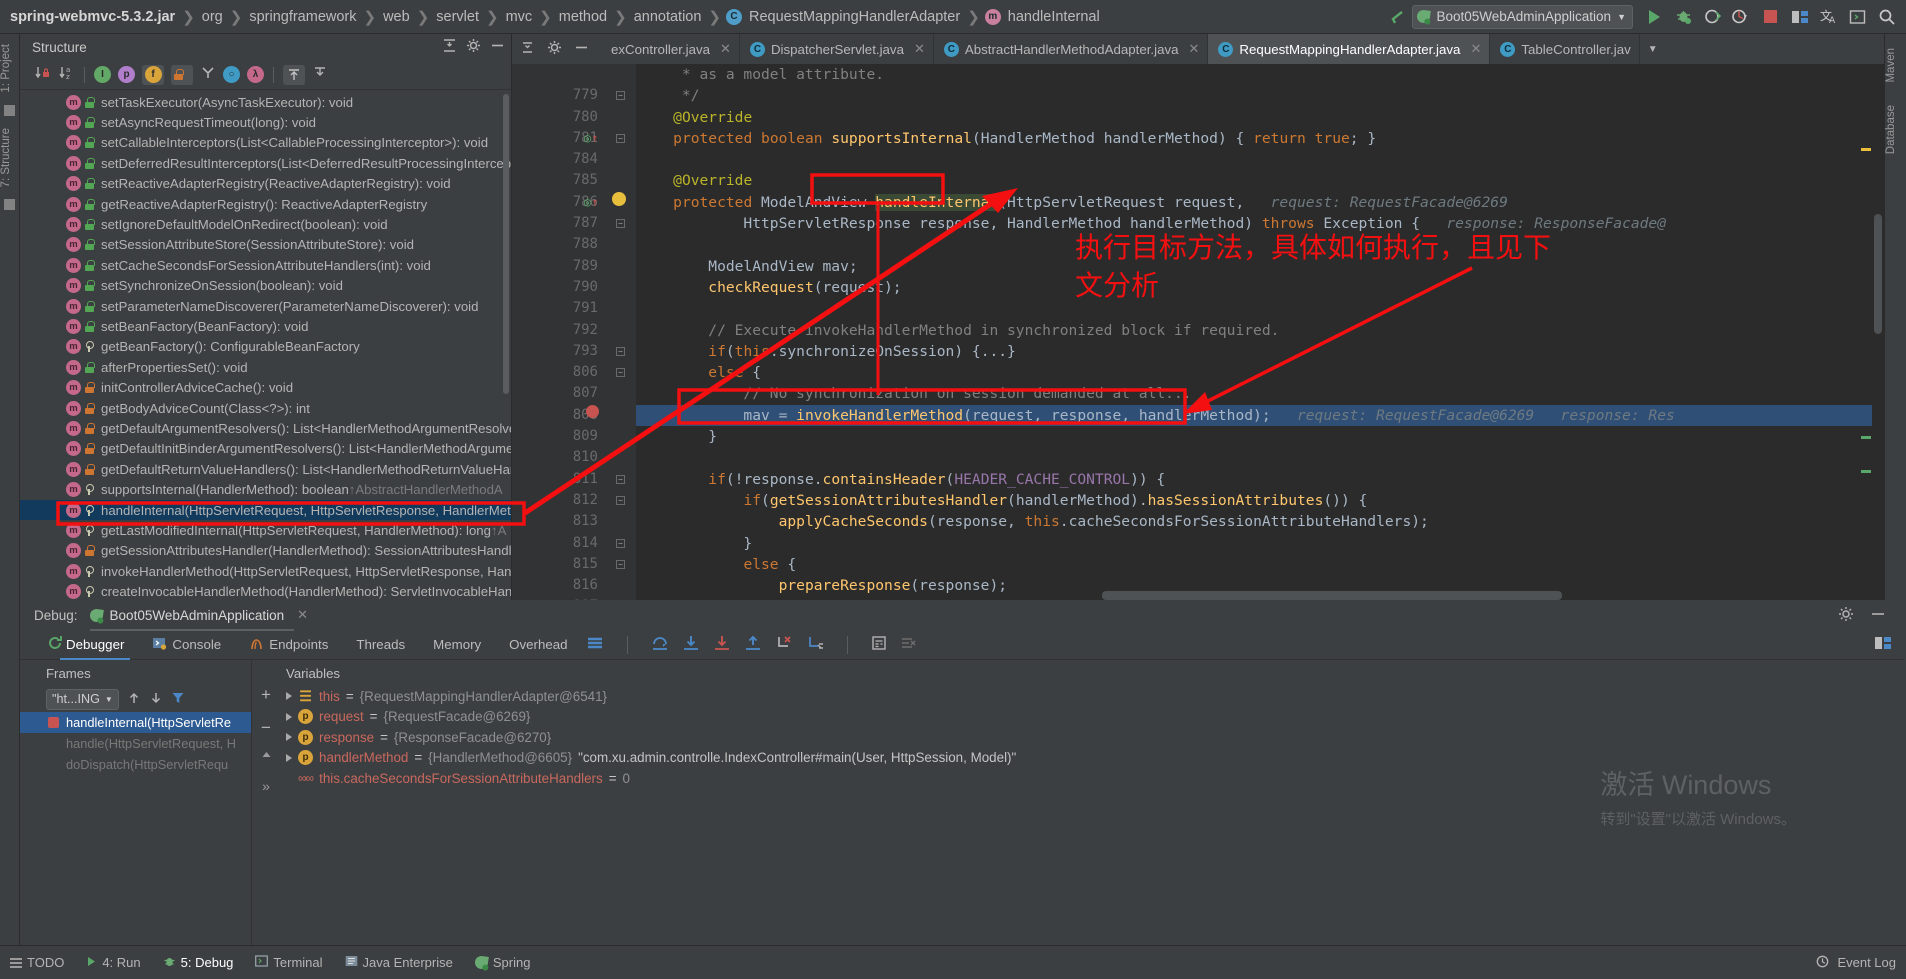  Describe the element at coordinates (294, 74) in the screenshot. I see `expand-all-button` at that location.